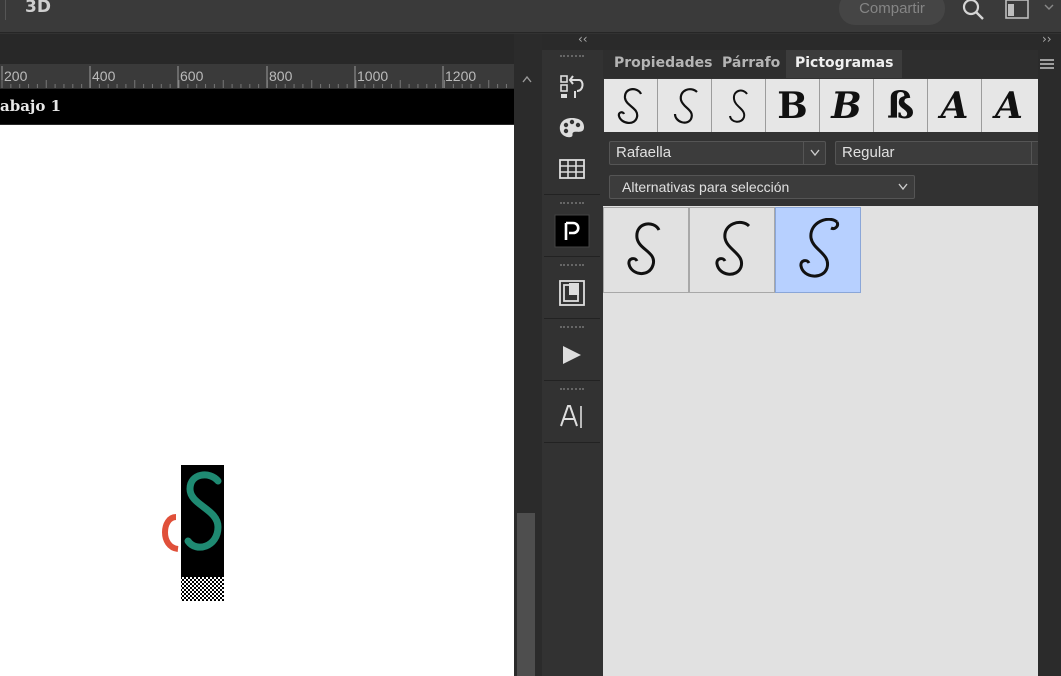  Describe the element at coordinates (572, 128) in the screenshot. I see `palette-icon` at that location.